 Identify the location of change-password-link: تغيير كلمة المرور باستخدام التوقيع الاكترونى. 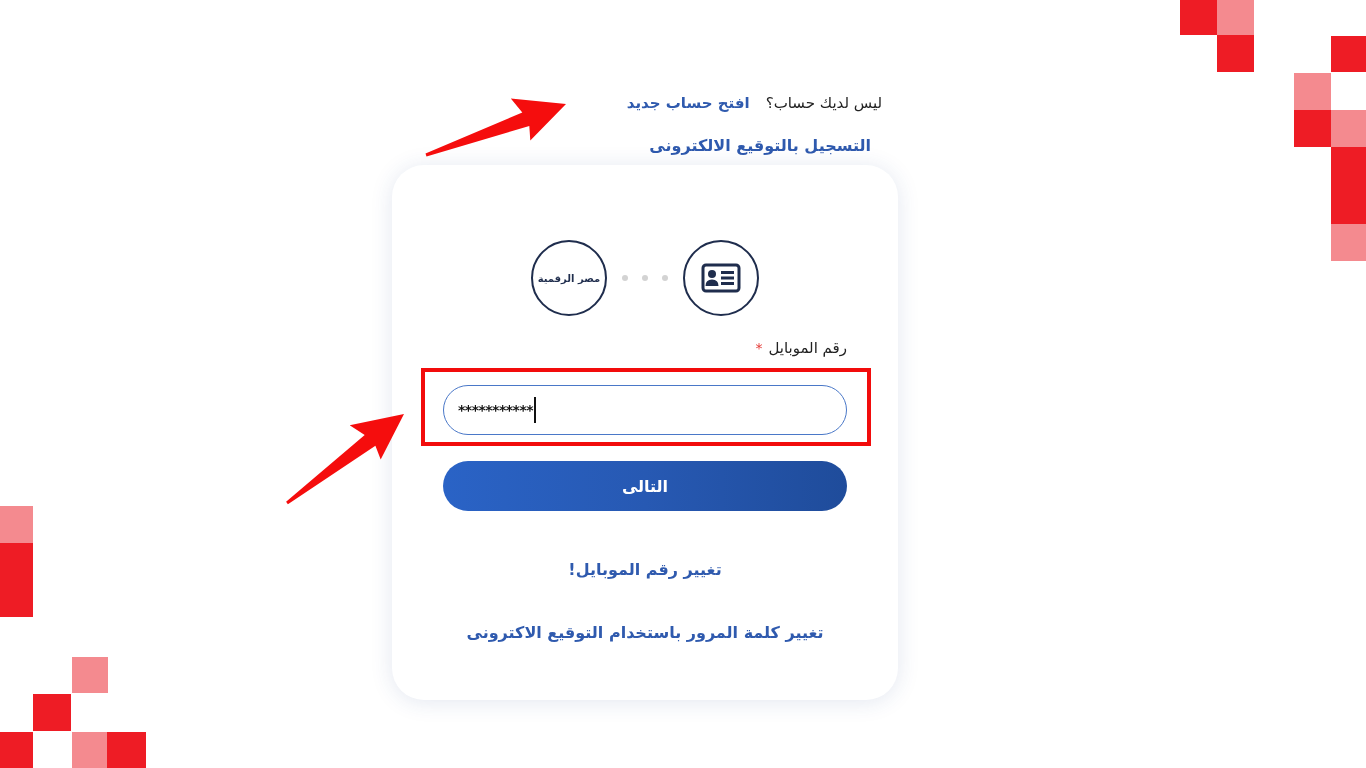
(645, 632).